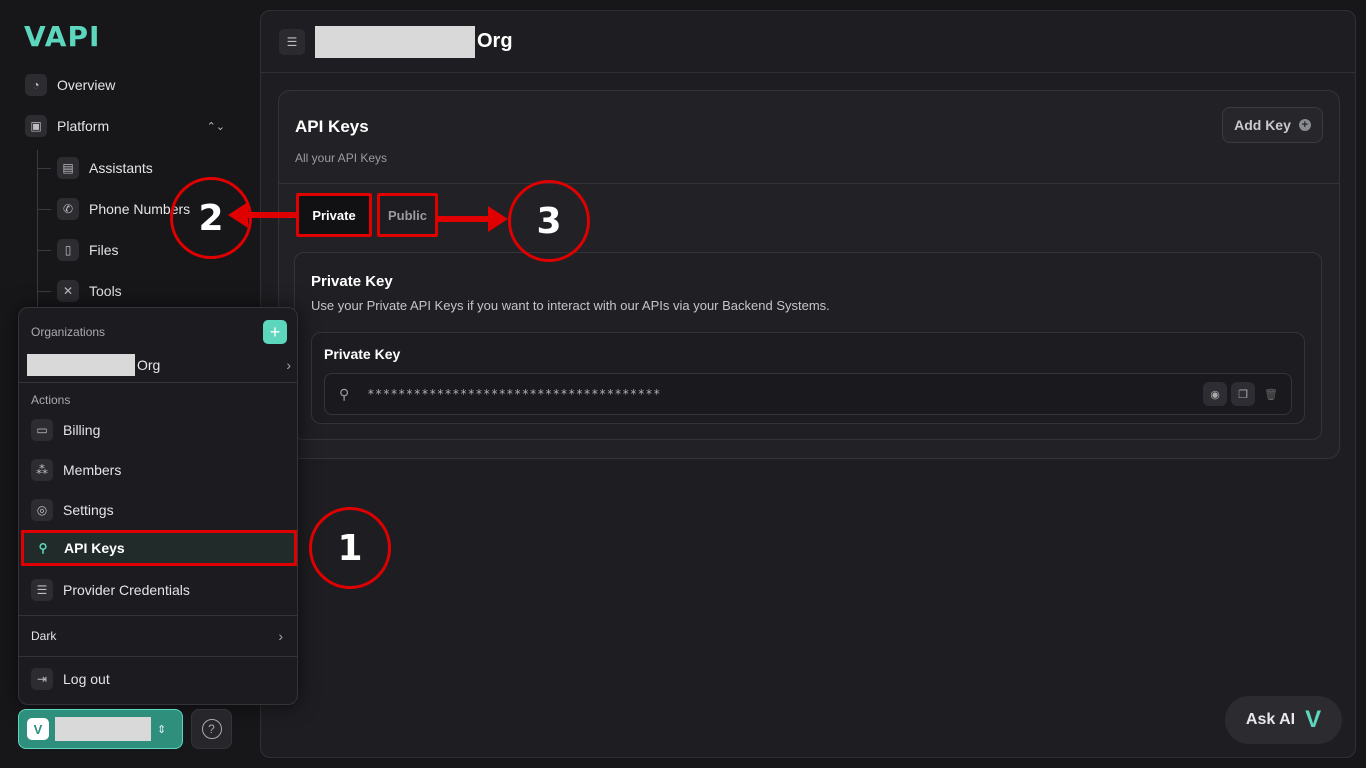 Image resolution: width=1366 pixels, height=768 pixels. Describe the element at coordinates (121, 168) in the screenshot. I see `sidebar-item-label: Assistants` at that location.